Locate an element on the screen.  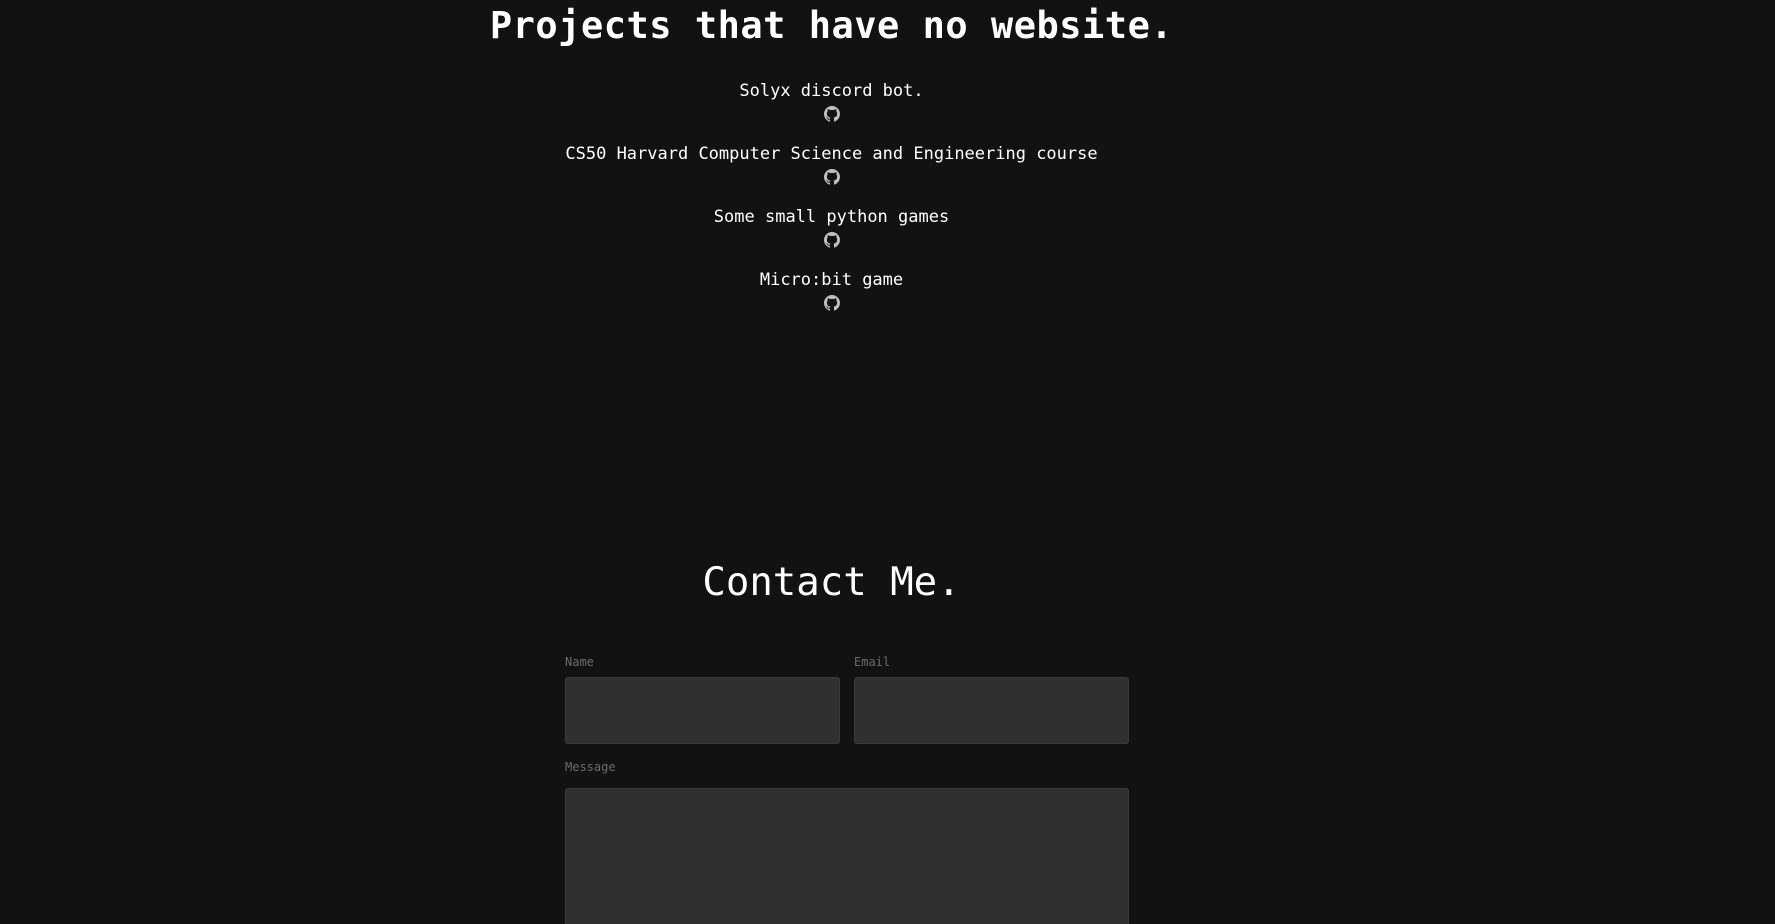
name-input is located at coordinates (702, 710).